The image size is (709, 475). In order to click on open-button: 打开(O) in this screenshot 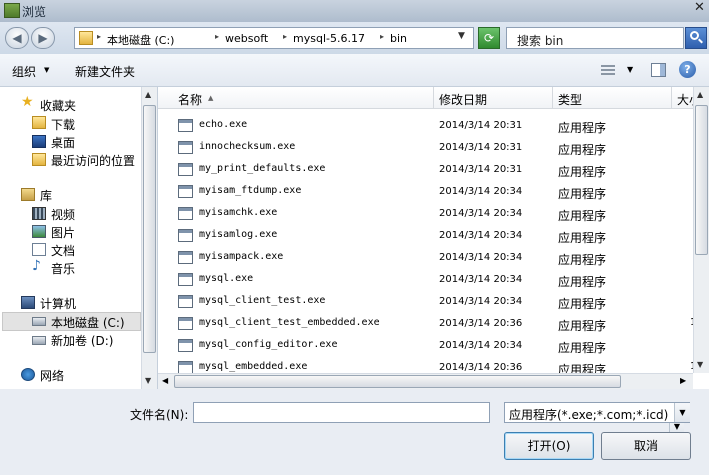, I will do `click(549, 446)`.